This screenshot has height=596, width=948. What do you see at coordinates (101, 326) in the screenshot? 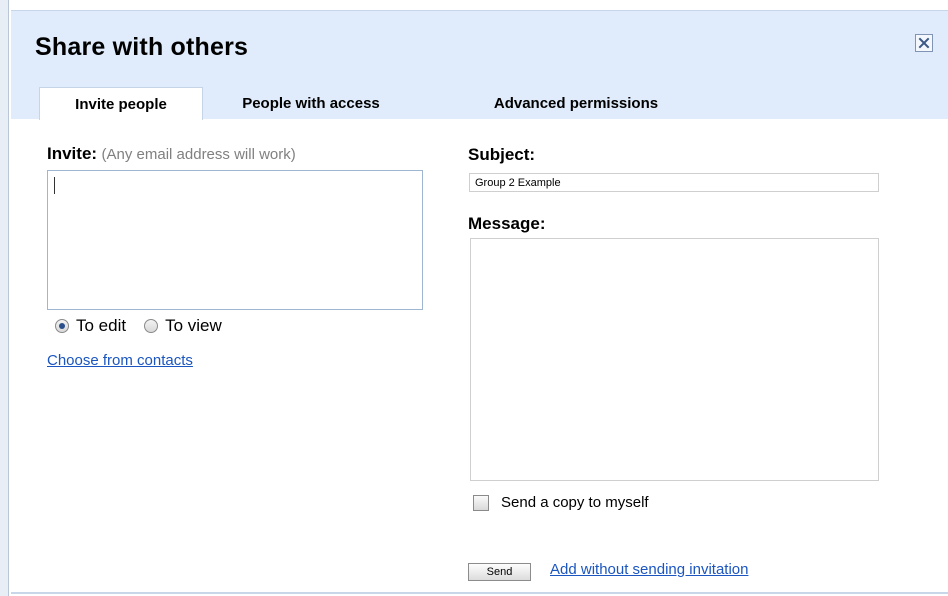
I see `to-edit-label: To edit` at bounding box center [101, 326].